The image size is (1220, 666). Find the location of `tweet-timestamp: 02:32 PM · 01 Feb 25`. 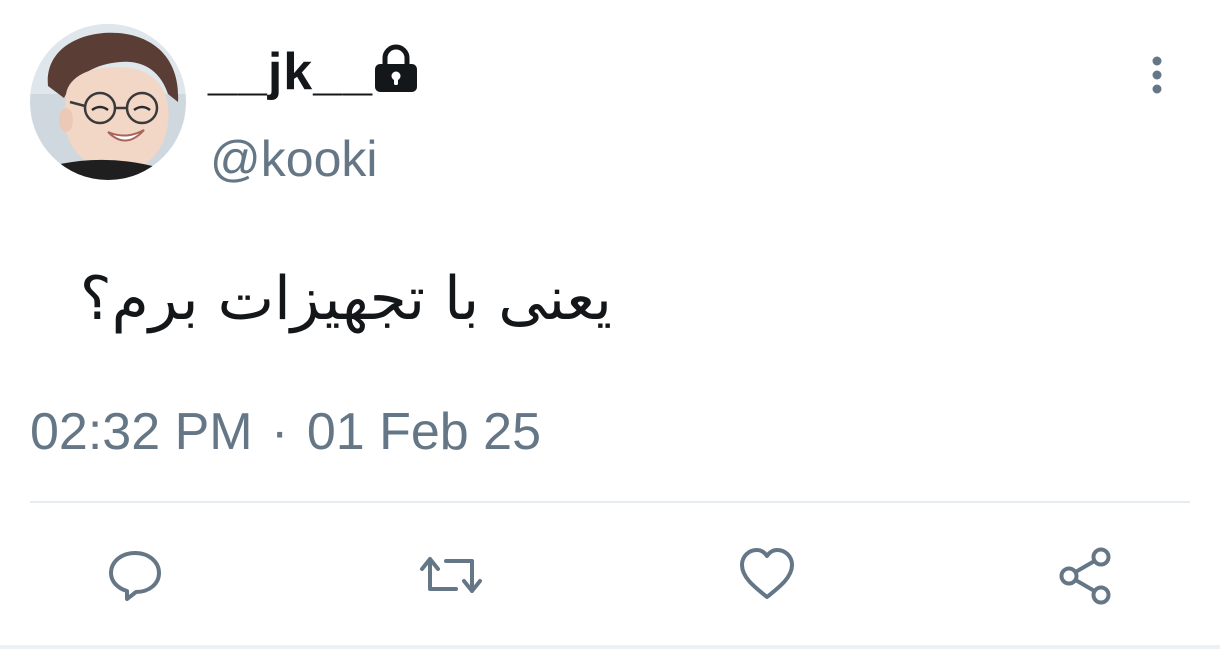

tweet-timestamp: 02:32 PM · 01 Feb 25 is located at coordinates (285, 432).